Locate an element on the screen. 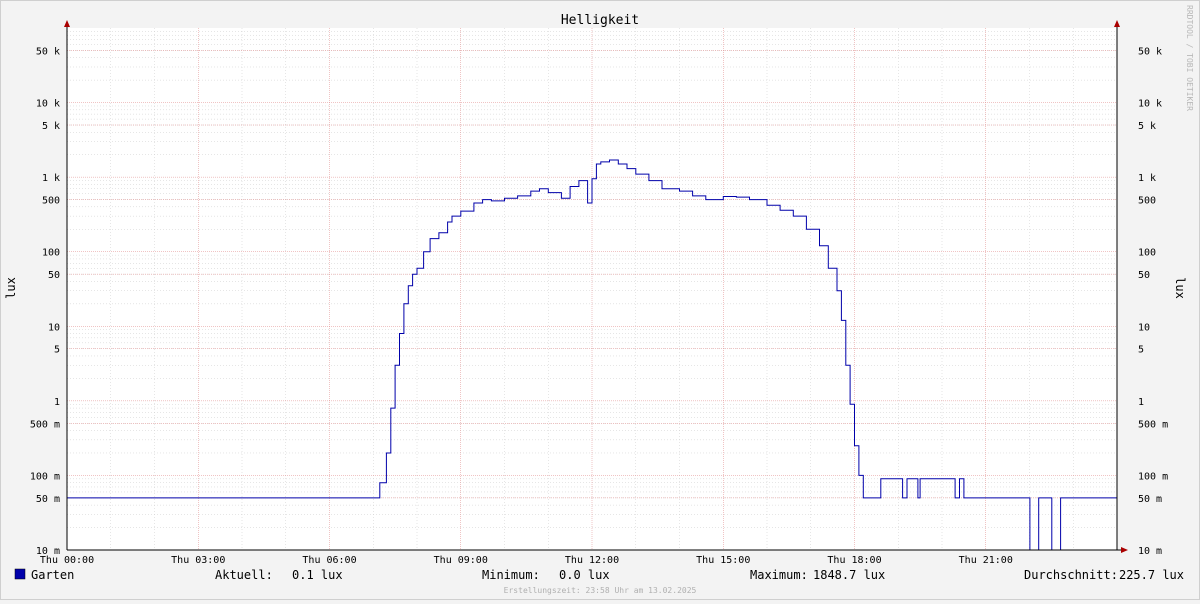  y-tick-label-right: 500 is located at coordinates (1147, 201).